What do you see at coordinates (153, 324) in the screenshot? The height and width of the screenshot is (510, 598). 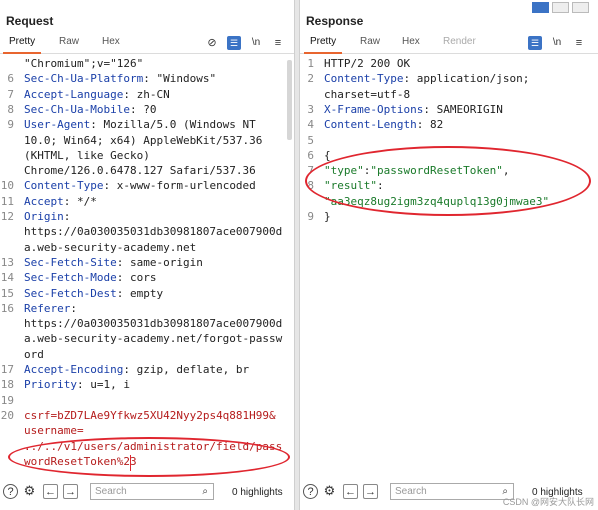 I see `code-value: https://0a030035031db30981807ace007900d` at bounding box center [153, 324].